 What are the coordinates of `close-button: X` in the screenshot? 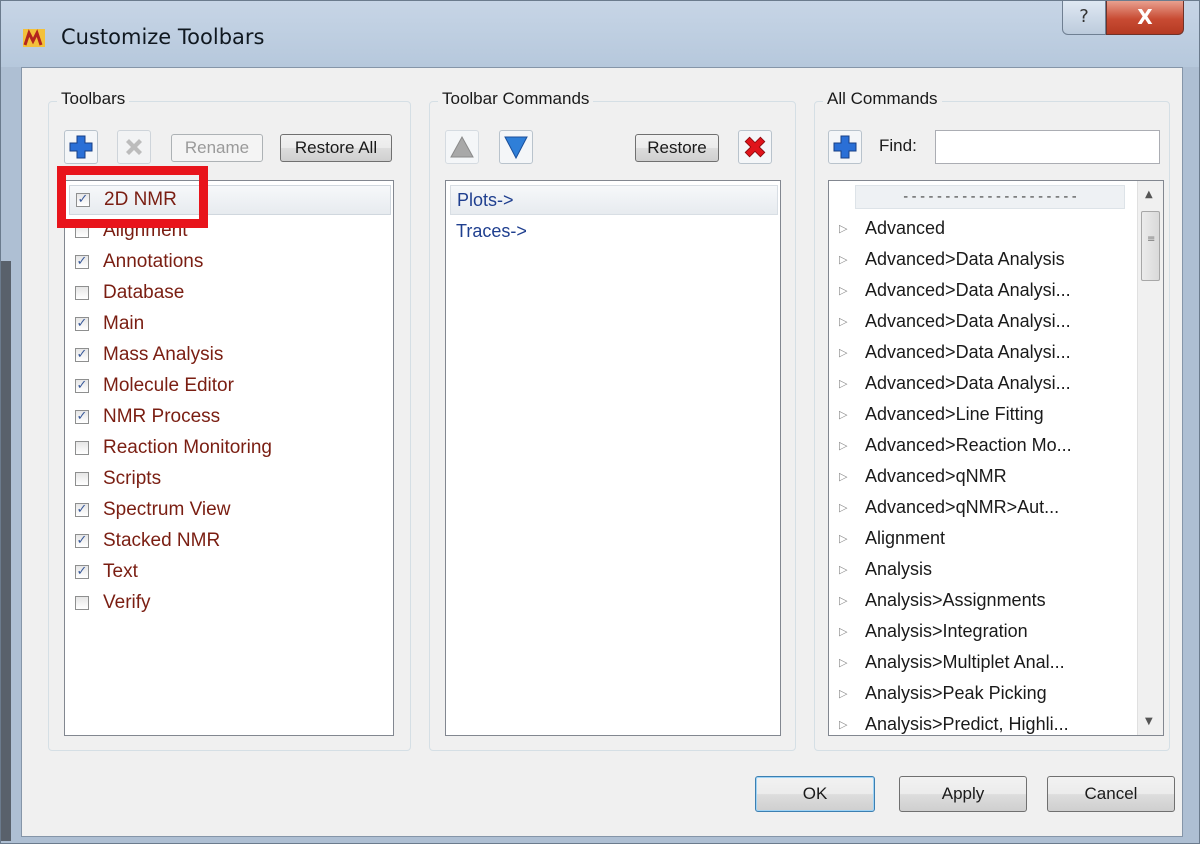 It's located at (1145, 18).